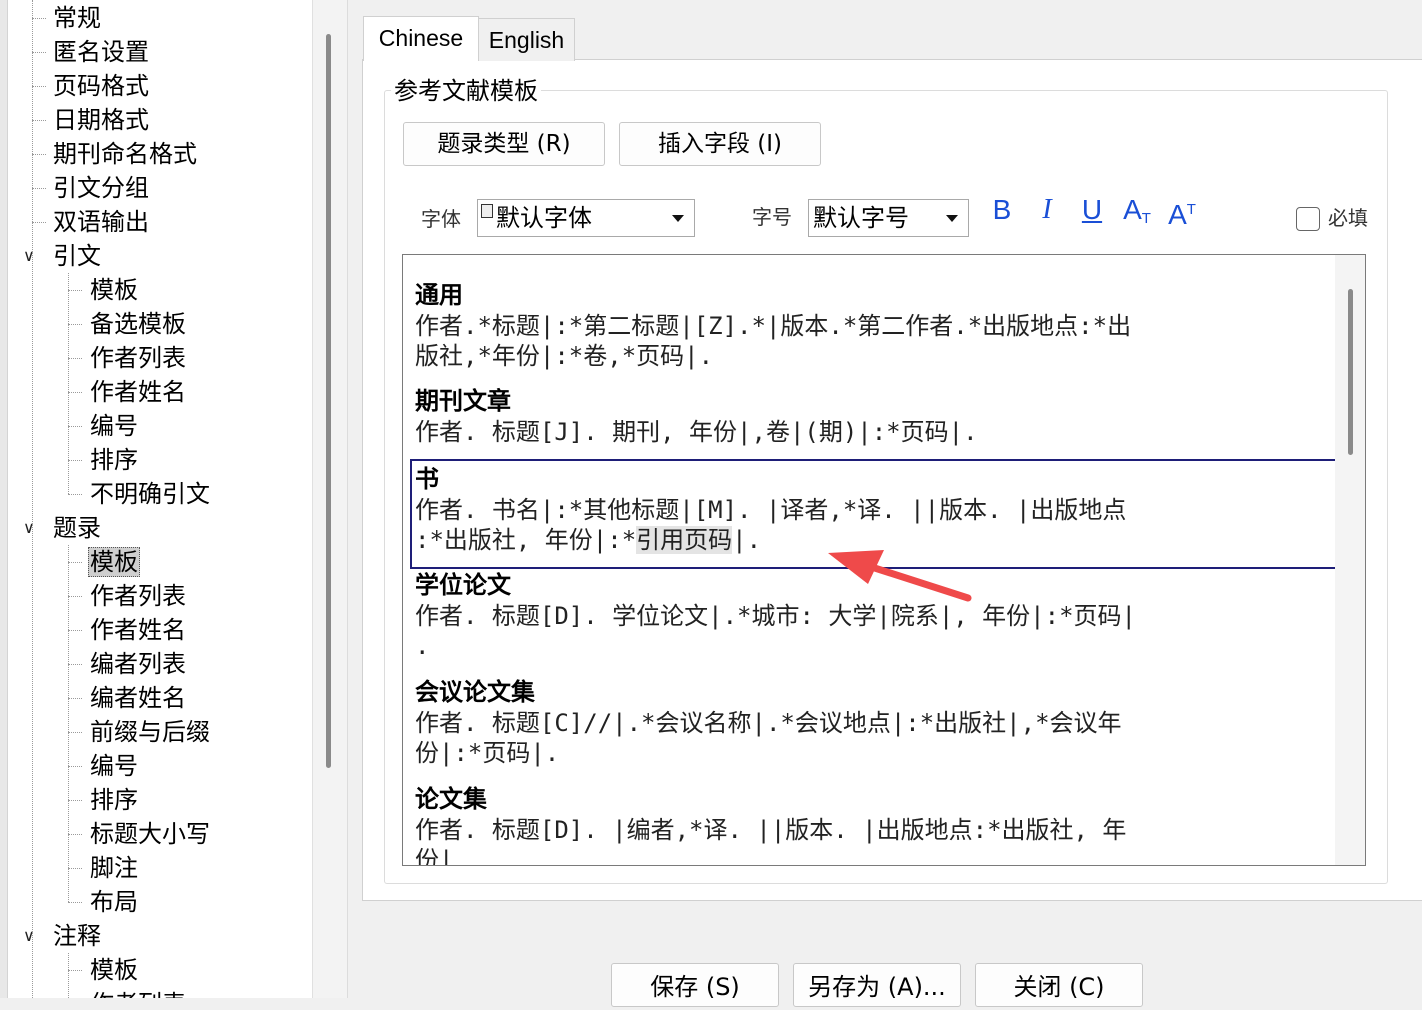  I want to click on tree-item: 引文分组, so click(101, 188).